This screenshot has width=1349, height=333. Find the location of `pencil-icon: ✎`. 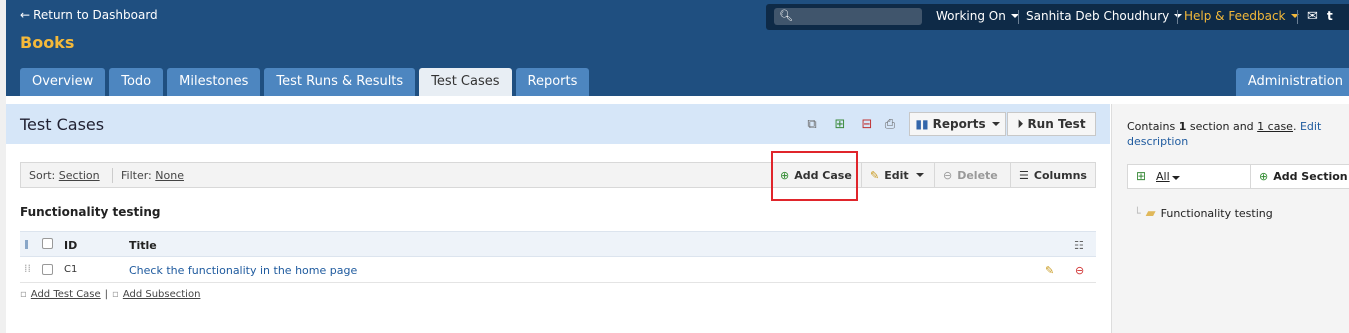

pencil-icon: ✎ is located at coordinates (875, 175).